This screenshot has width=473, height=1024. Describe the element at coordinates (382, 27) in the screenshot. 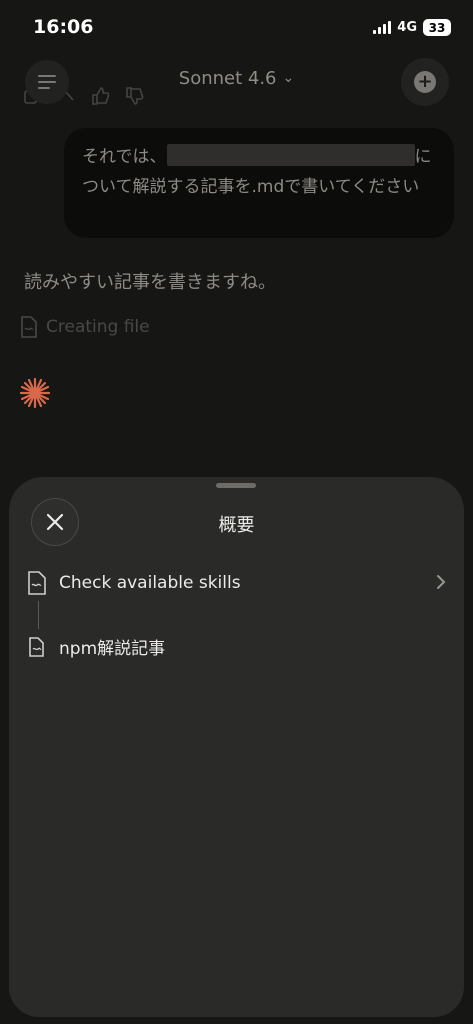

I see `cellular-signal-icon` at that location.